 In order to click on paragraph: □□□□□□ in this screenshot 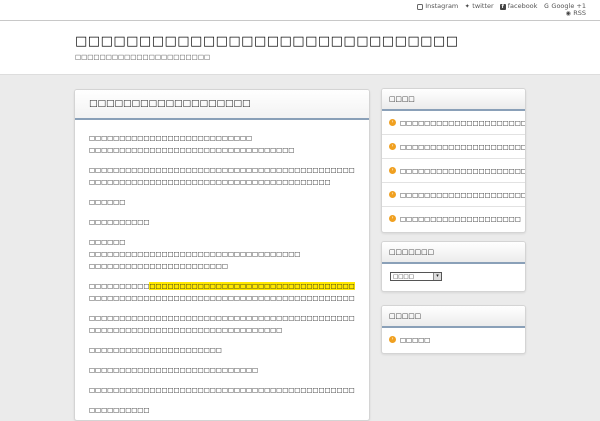, I will do `click(222, 202)`.